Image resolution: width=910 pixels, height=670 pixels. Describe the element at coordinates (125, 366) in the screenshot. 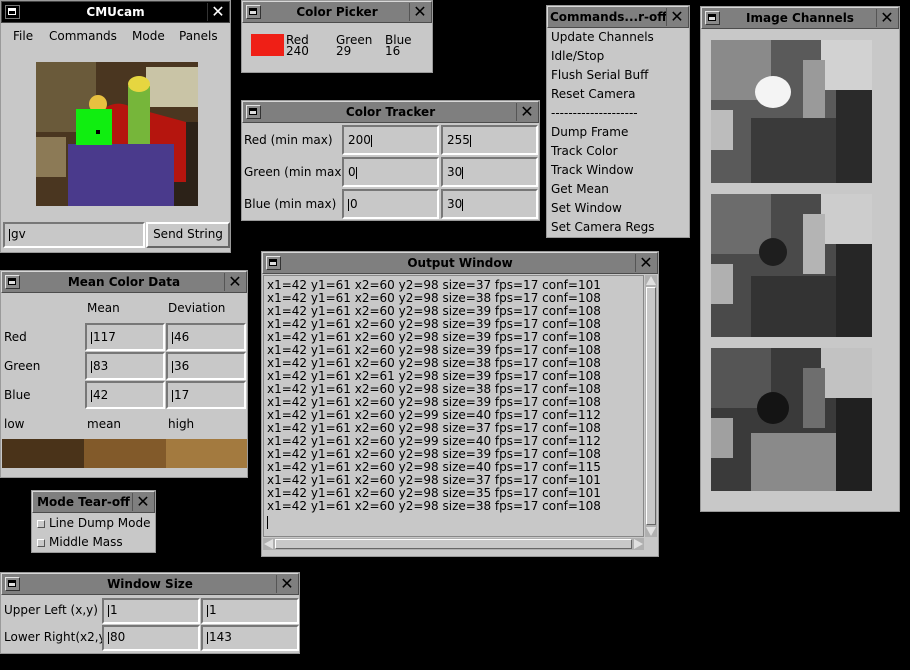

I see `green-mean-field: 83` at that location.